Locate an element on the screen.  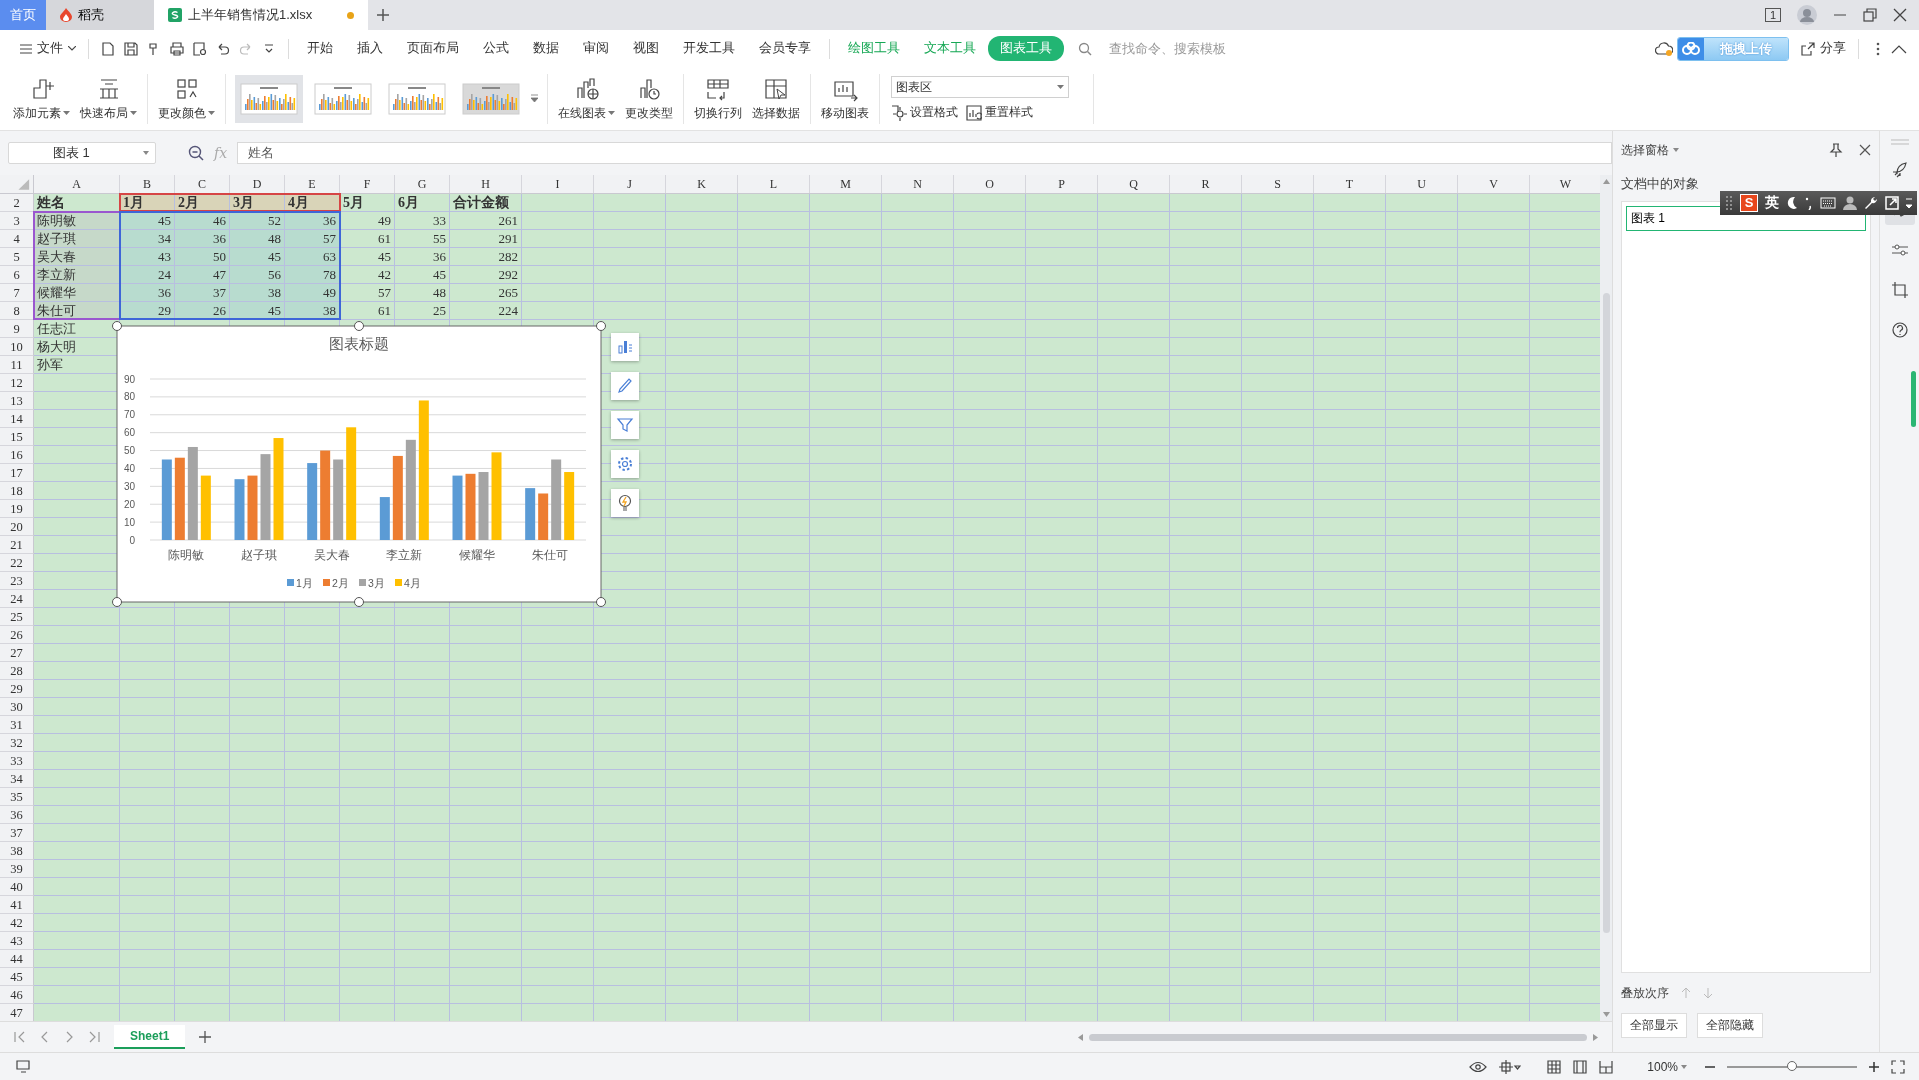
search-field: 查找命令、搜索模板 is located at coordinates (1174, 48).